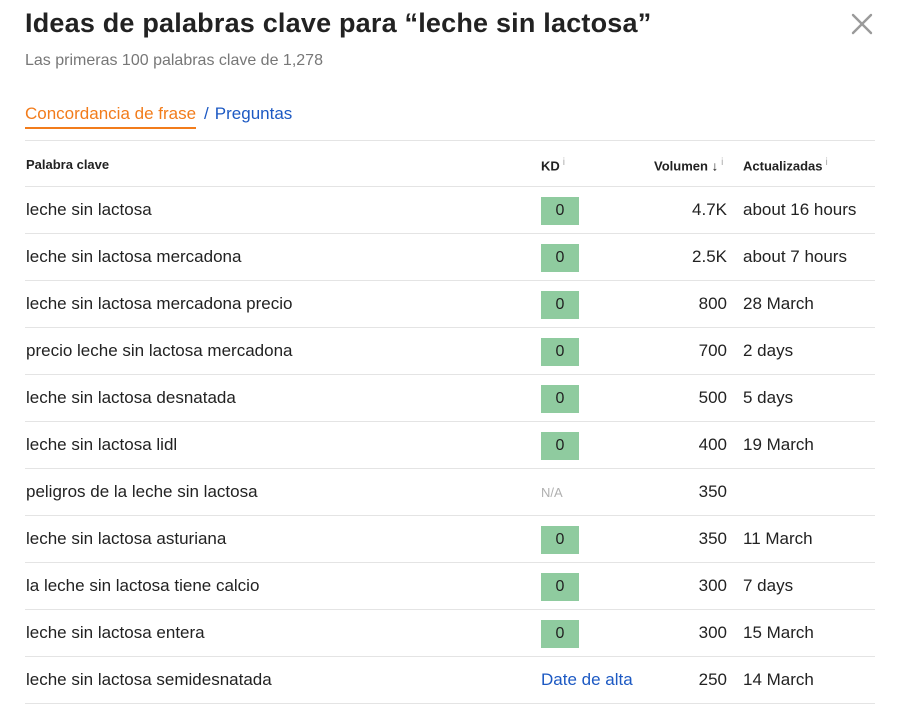 The image size is (899, 710). Describe the element at coordinates (159, 351) in the screenshot. I see `keyword-cell: precio leche sin lactosa mercadona` at that location.